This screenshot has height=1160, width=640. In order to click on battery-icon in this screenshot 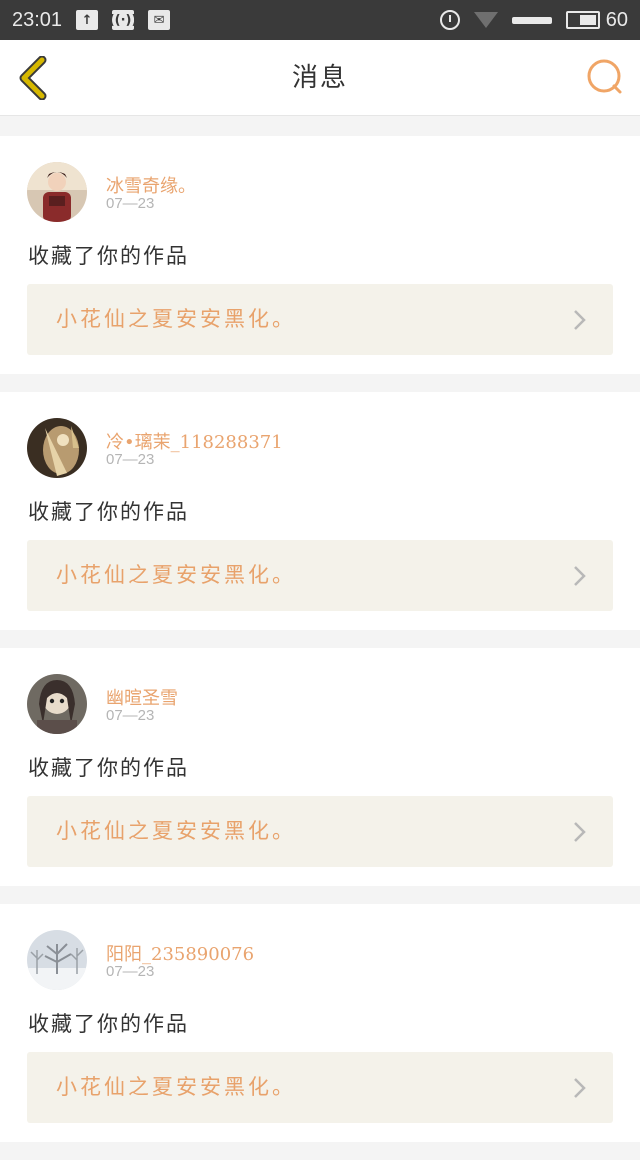, I will do `click(582, 20)`.